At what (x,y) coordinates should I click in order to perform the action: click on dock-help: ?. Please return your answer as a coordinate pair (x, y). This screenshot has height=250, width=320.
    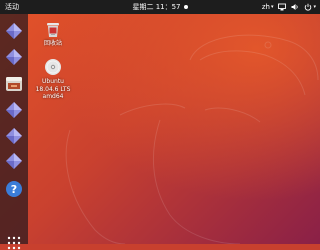
    Looking at the image, I should click on (14, 189).